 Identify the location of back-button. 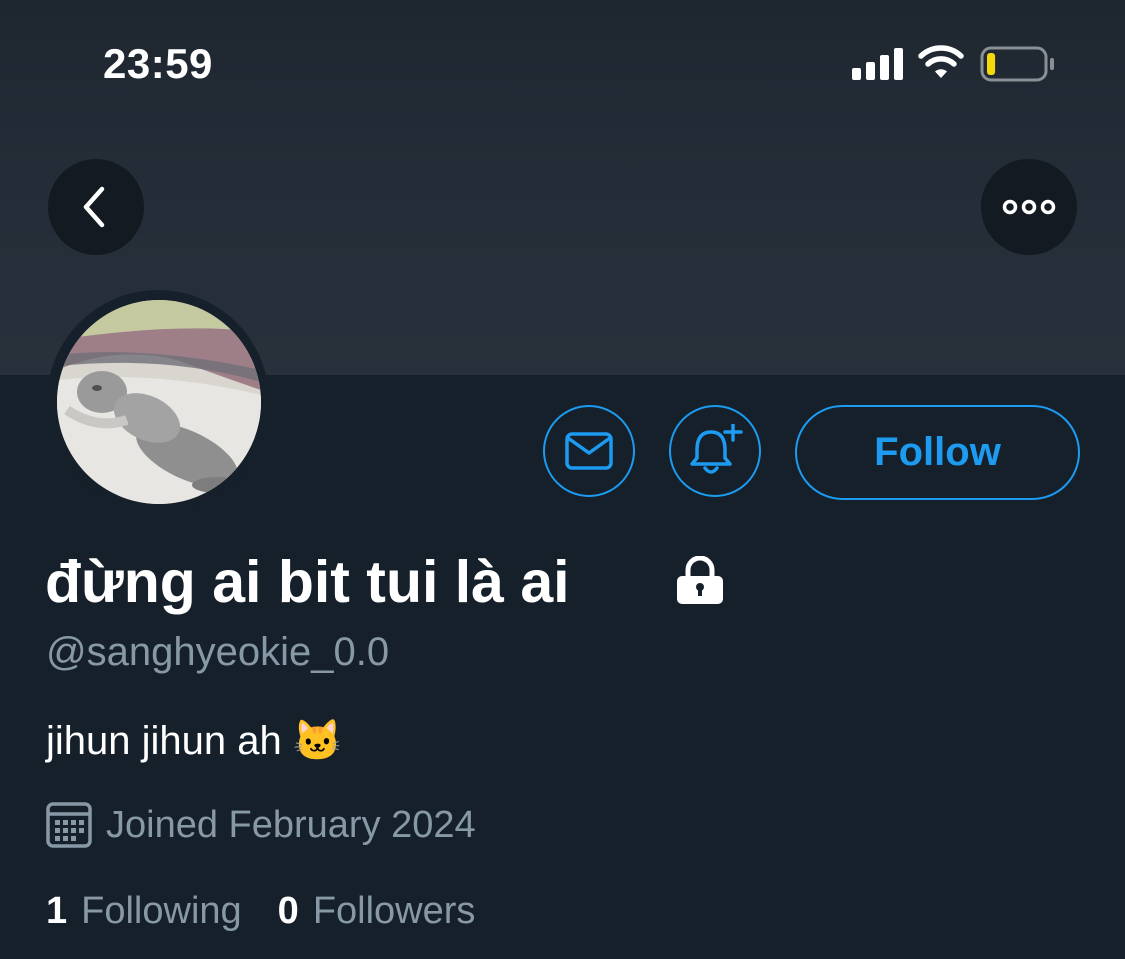
(96, 207).